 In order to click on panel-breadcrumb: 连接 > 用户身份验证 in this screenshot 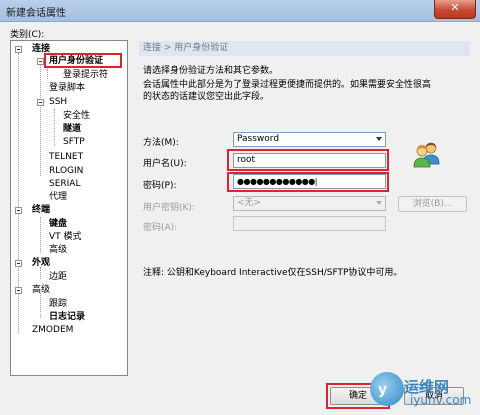, I will do `click(304, 48)`.